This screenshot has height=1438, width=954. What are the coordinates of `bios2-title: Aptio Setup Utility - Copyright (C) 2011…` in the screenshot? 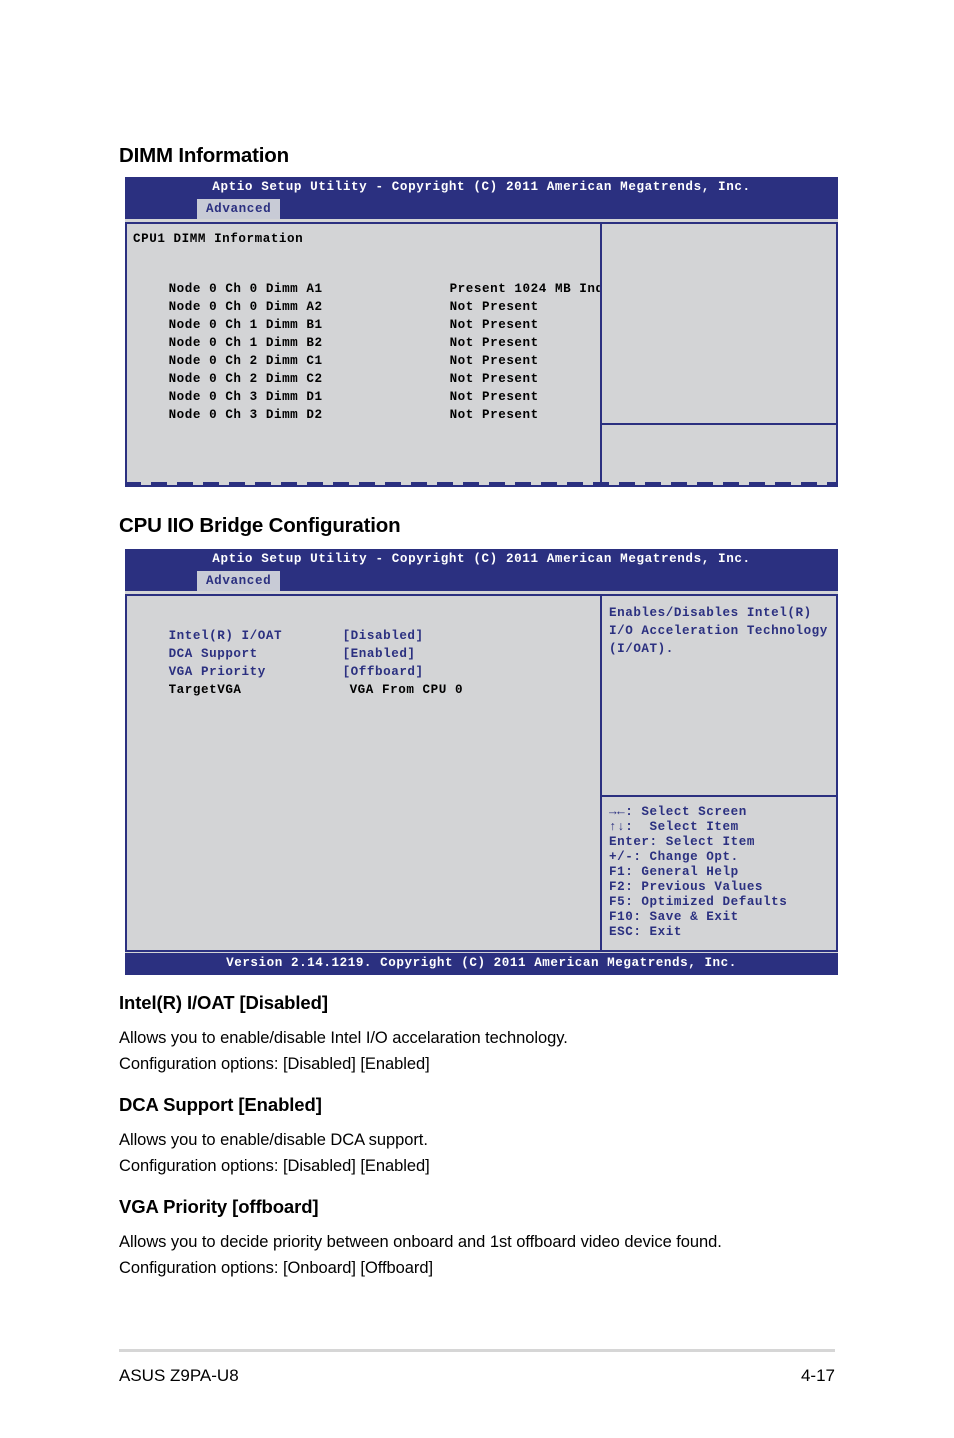 It's located at (481, 559).